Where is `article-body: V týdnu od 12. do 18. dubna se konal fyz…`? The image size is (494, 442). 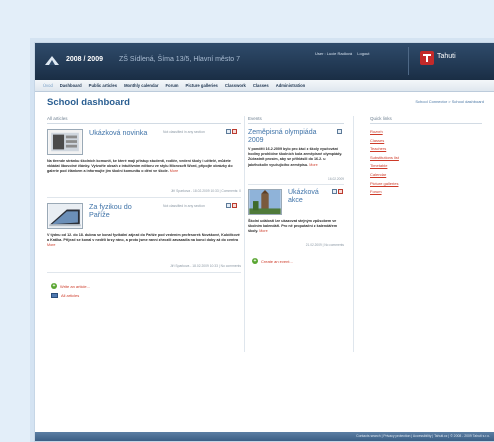
article-body: V týdnu od 12. do 18. dubna se konal fyz… is located at coordinates (144, 241).